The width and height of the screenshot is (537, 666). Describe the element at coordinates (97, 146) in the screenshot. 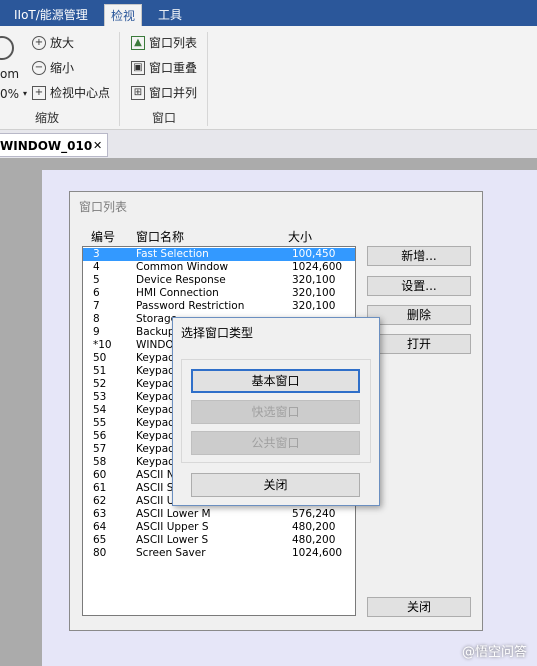

I see `close-icon: ✕` at that location.